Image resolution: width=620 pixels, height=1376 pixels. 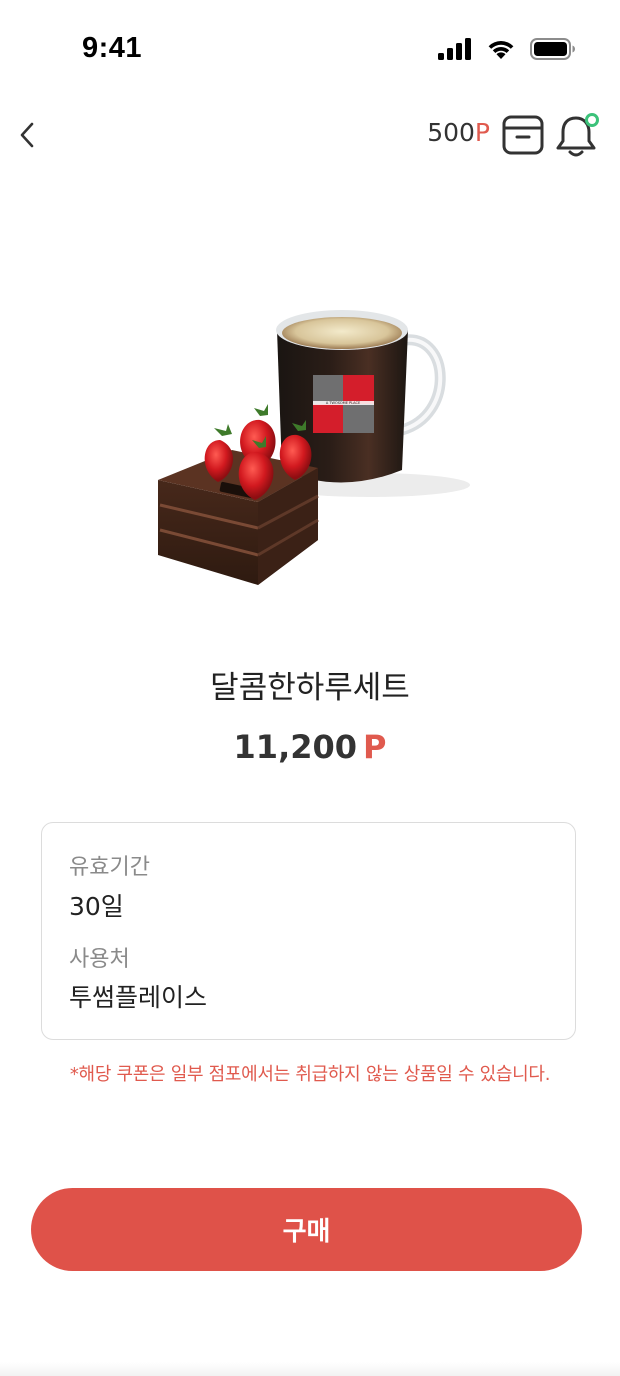 I want to click on bell-icon, so click(x=577, y=135).